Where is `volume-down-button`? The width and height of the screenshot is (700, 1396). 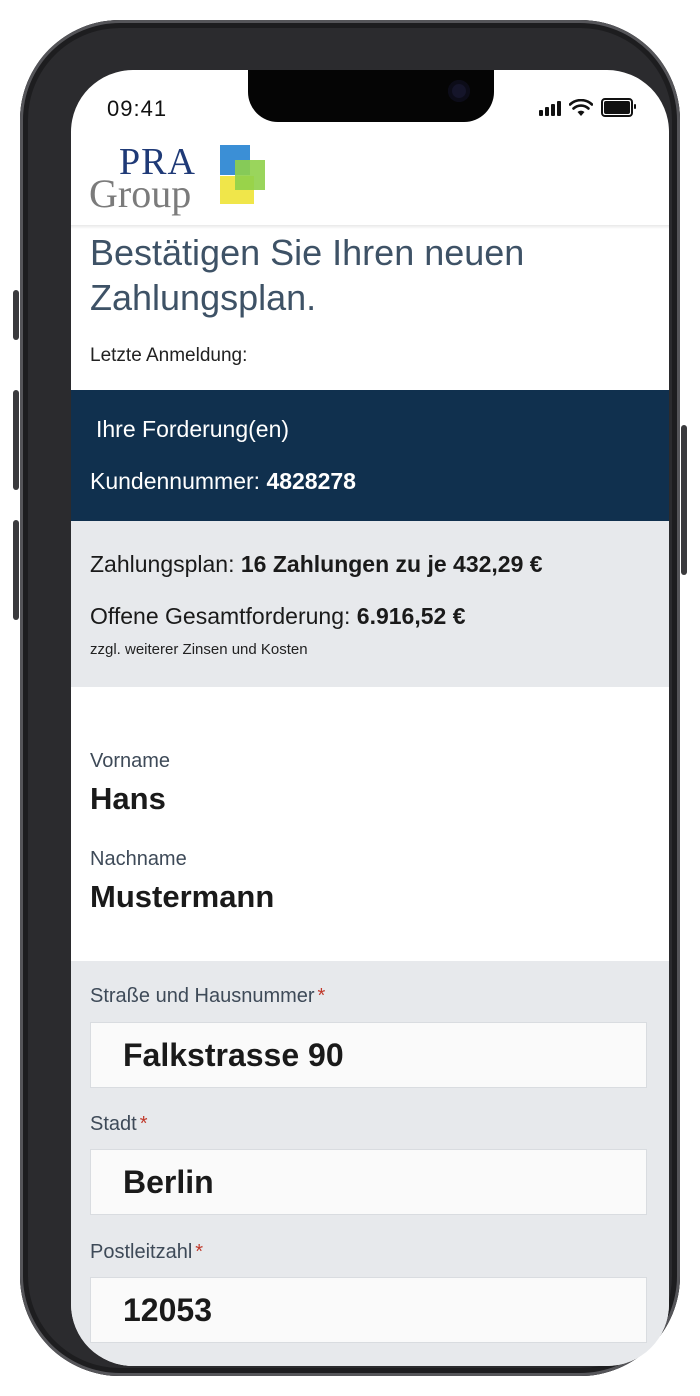 volume-down-button is located at coordinates (16, 570).